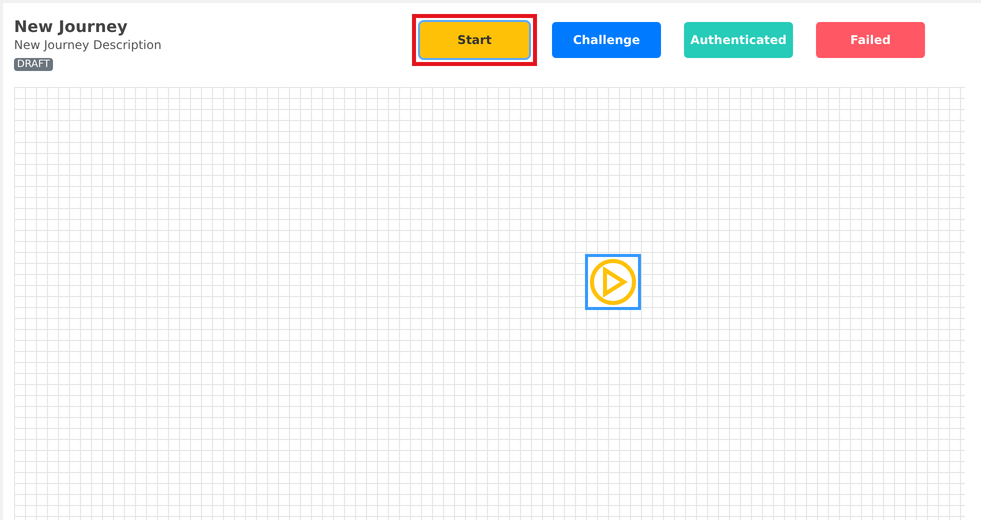 The width and height of the screenshot is (981, 520). Describe the element at coordinates (33, 64) in the screenshot. I see `status-badge: DRAFT` at that location.